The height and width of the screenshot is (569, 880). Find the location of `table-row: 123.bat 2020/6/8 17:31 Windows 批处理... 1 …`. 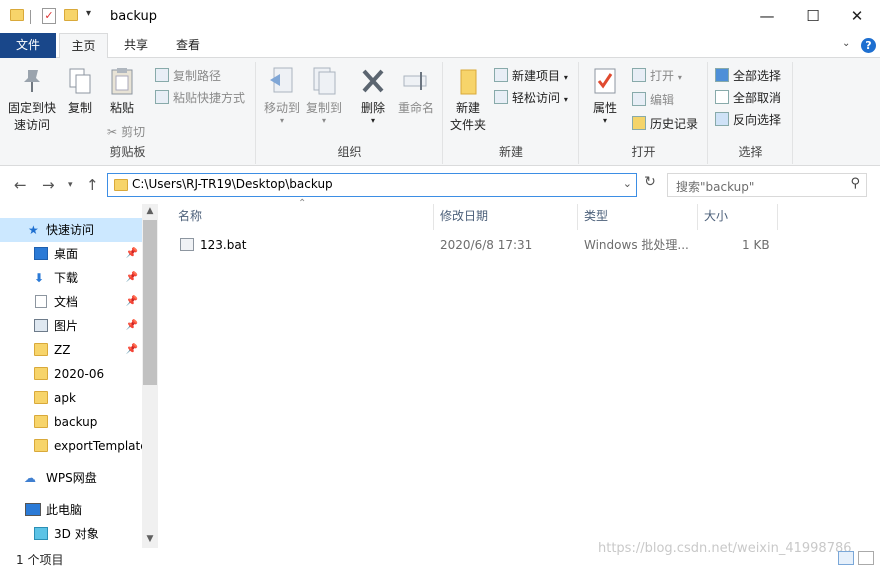

table-row: 123.bat 2020/6/8 17:31 Windows 批处理... 1 … is located at coordinates (519, 245).